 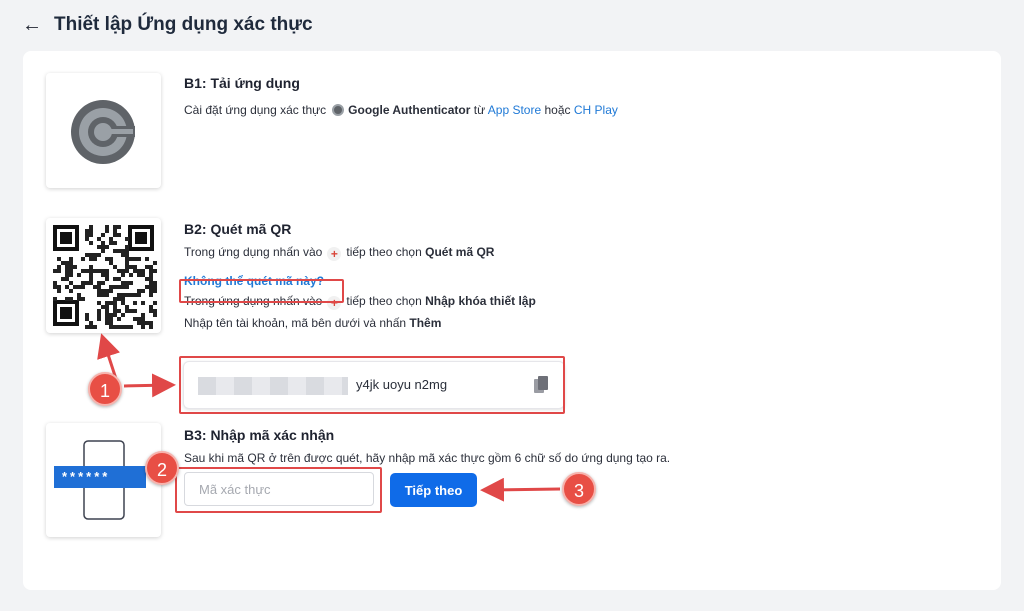 I want to click on phone-mask-text: ******, so click(x=86, y=476).